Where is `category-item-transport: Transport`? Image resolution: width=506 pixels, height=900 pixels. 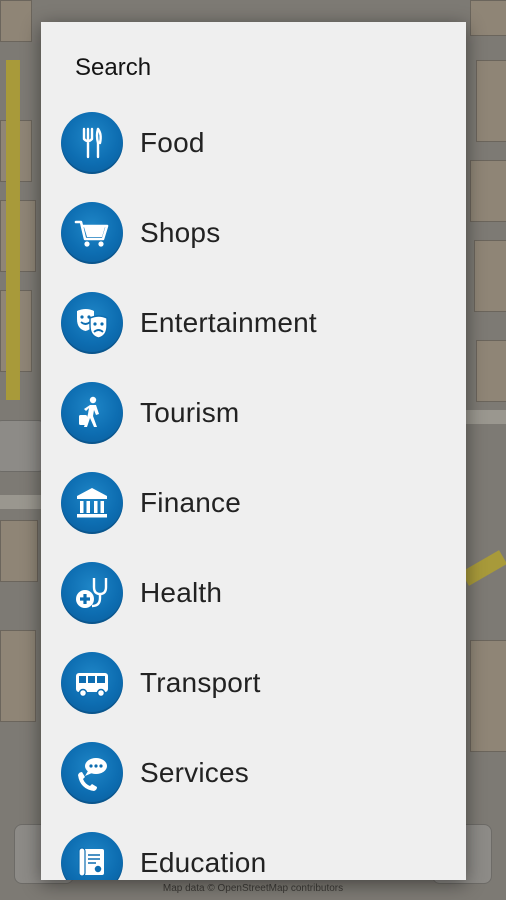
category-item-transport: Transport is located at coordinates (253, 683).